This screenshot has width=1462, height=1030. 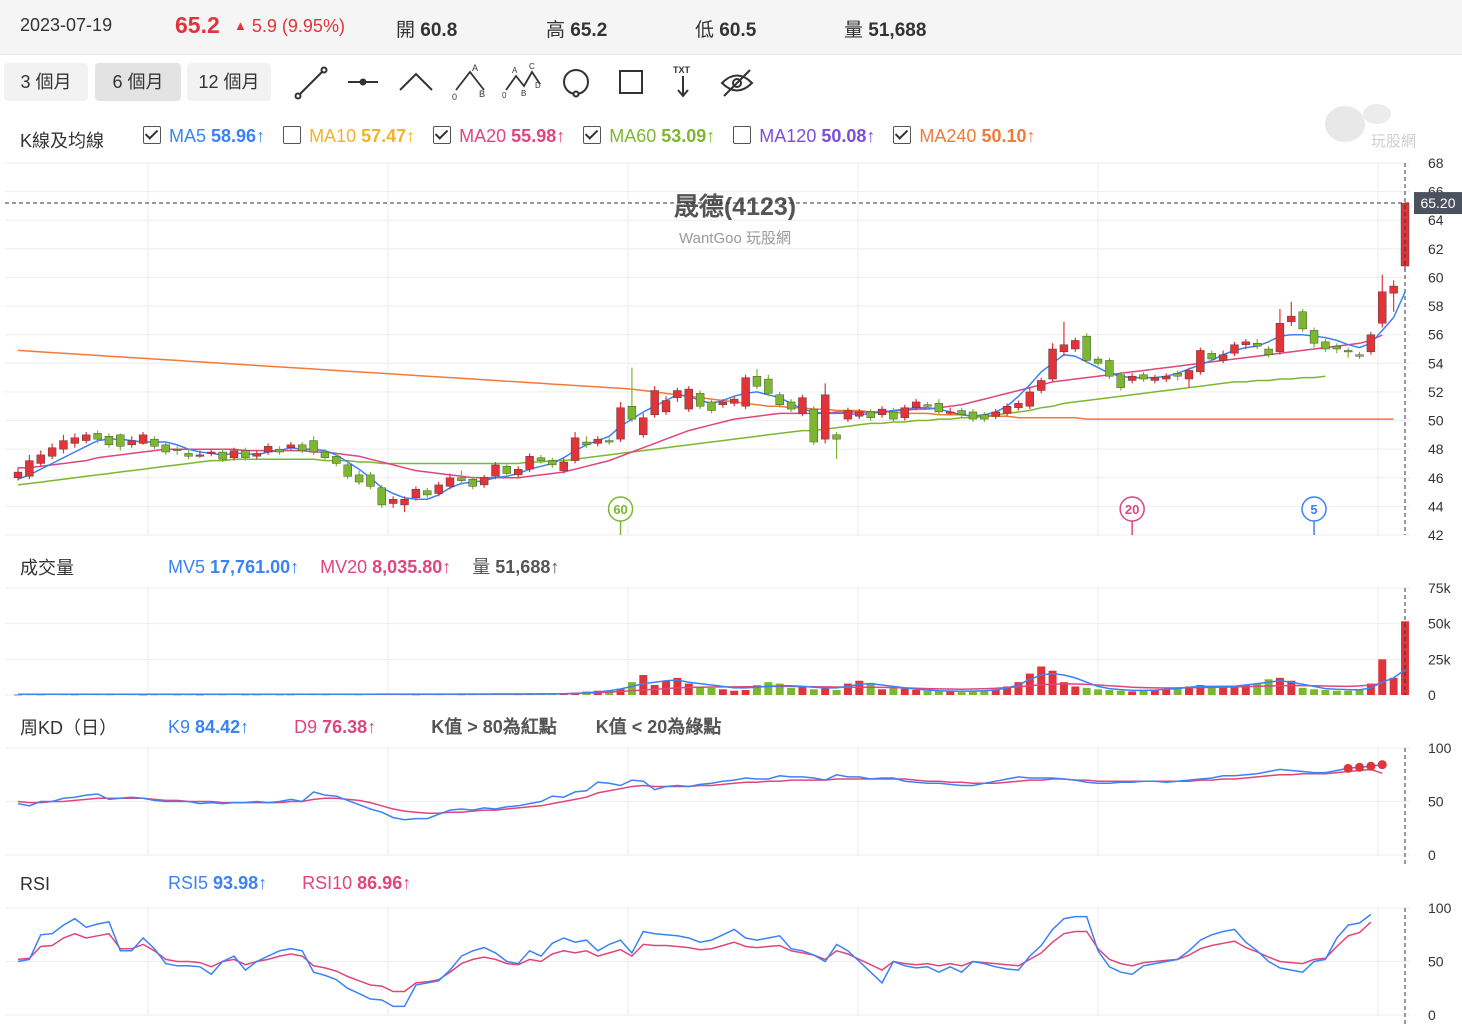 I want to click on txt-label: TXT, so click(x=682, y=70).